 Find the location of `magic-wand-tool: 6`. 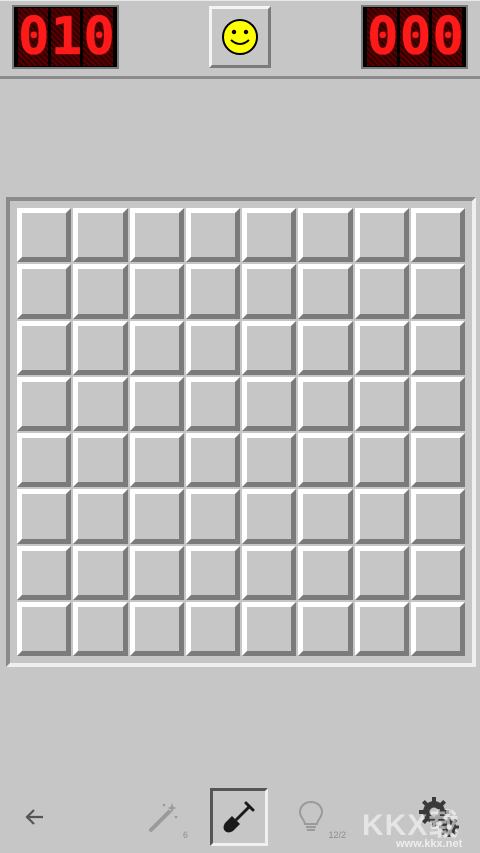

magic-wand-tool: 6 is located at coordinates (163, 817).